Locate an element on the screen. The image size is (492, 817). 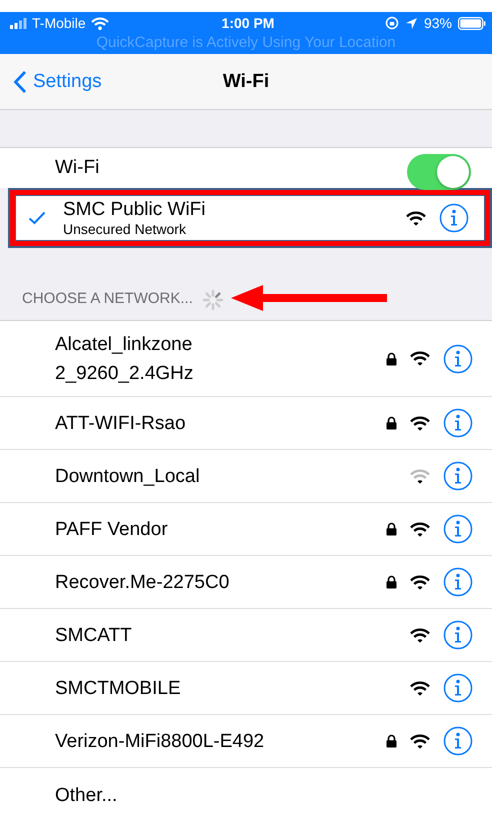
chevron-left-icon is located at coordinates (20, 82).